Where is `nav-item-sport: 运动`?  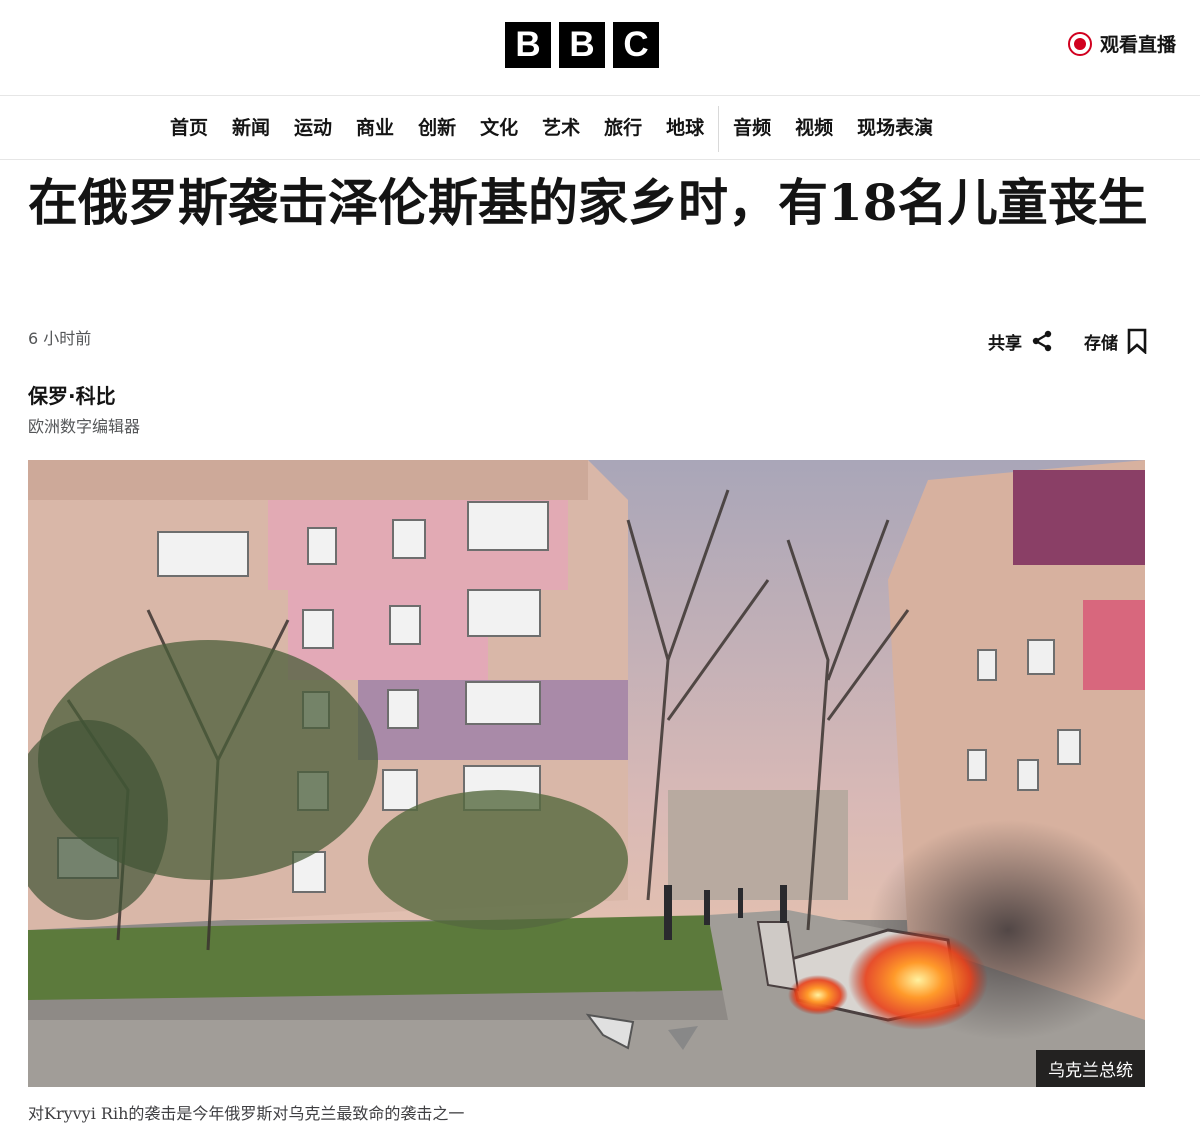 nav-item-sport: 运动 is located at coordinates (313, 128).